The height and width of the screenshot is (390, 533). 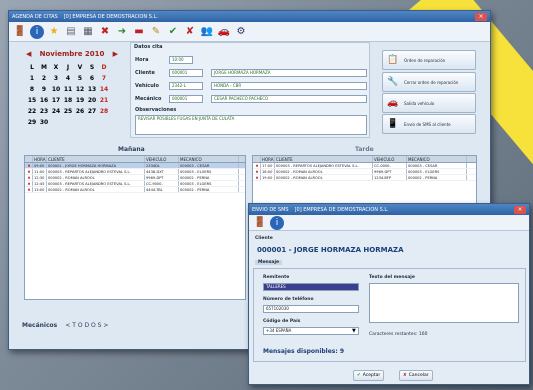 What do you see at coordinates (32, 78) in the screenshot?
I see `calendar-day: 1` at bounding box center [32, 78].